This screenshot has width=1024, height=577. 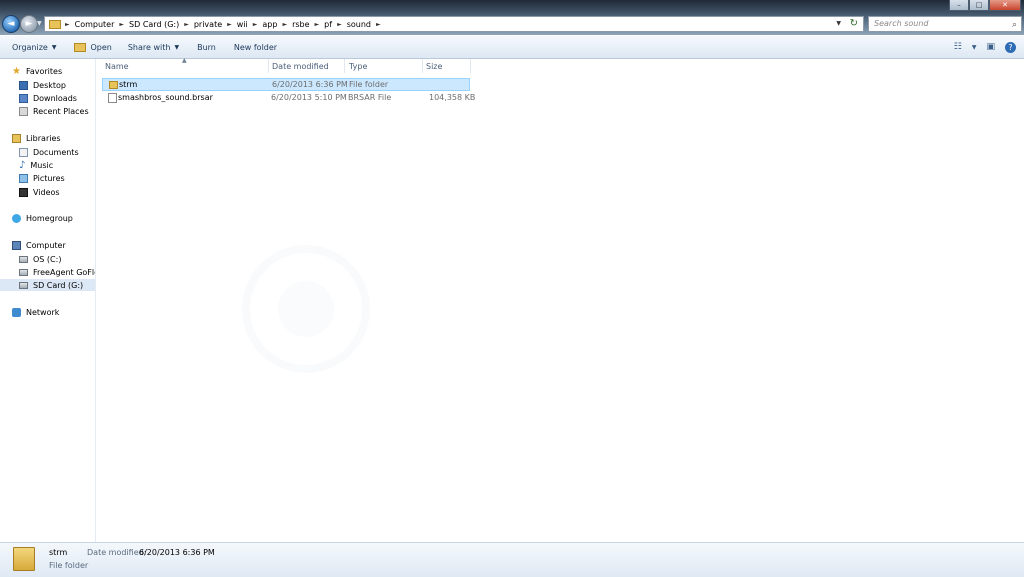 I want to click on new-folder-button: New folder, so click(x=255, y=47).